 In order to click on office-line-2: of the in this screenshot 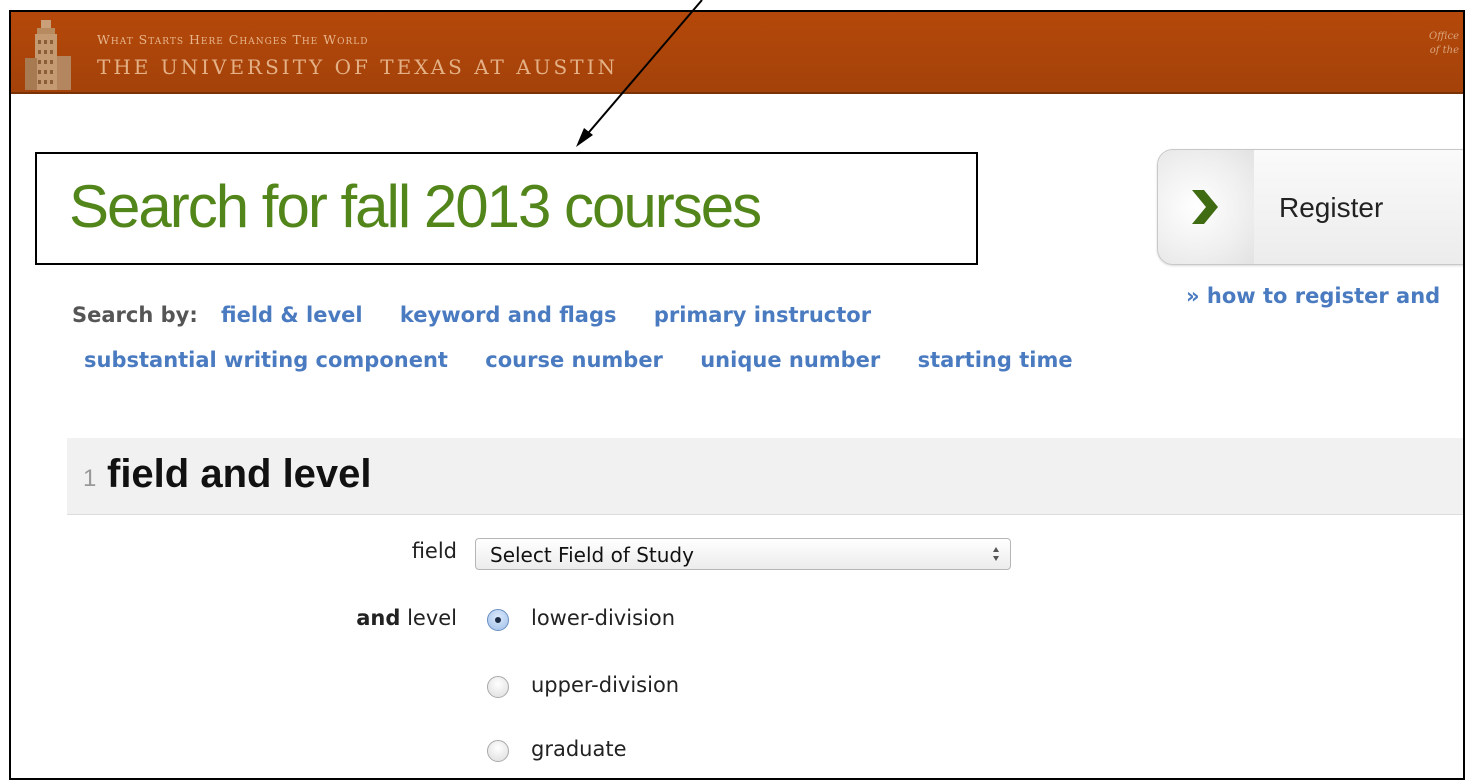, I will do `click(1444, 50)`.